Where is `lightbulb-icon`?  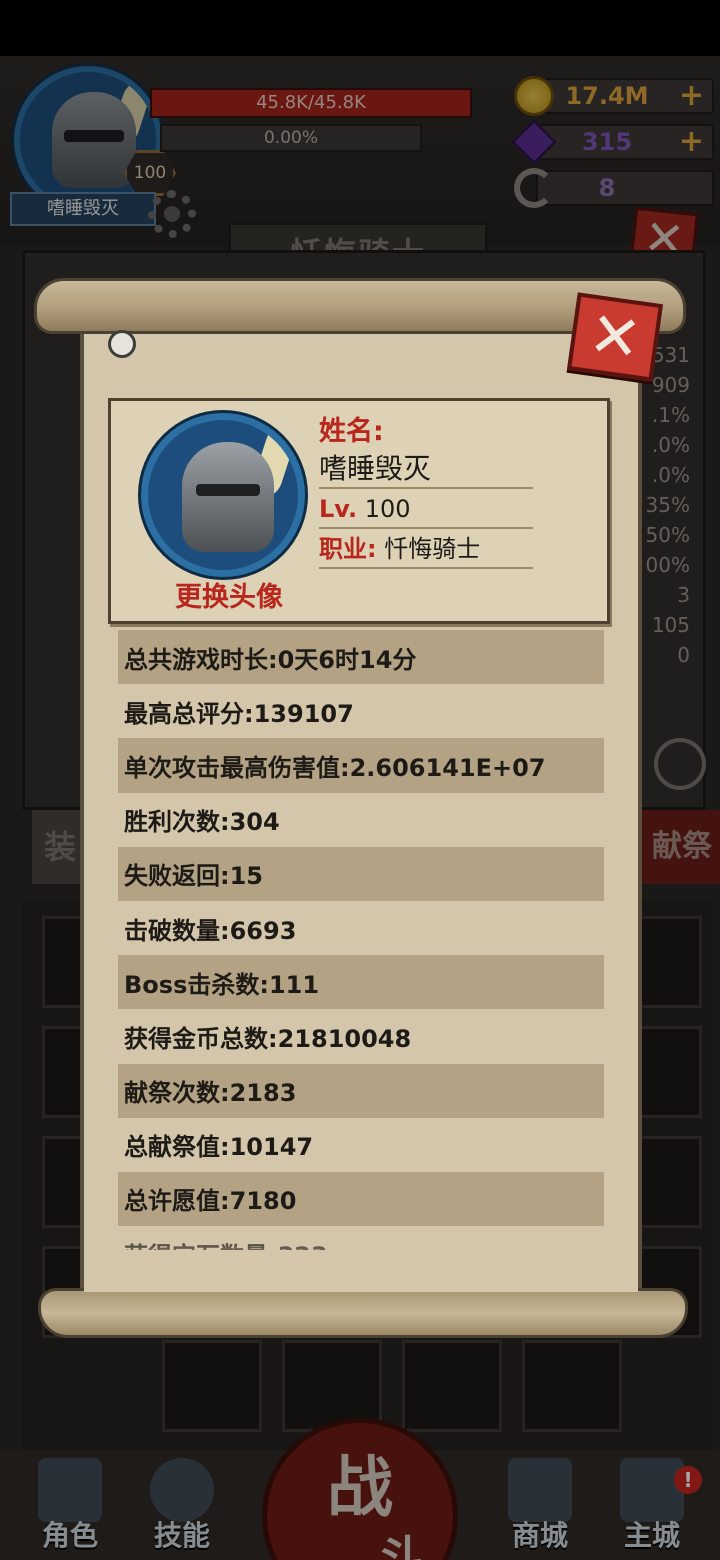 lightbulb-icon is located at coordinates (122, 344).